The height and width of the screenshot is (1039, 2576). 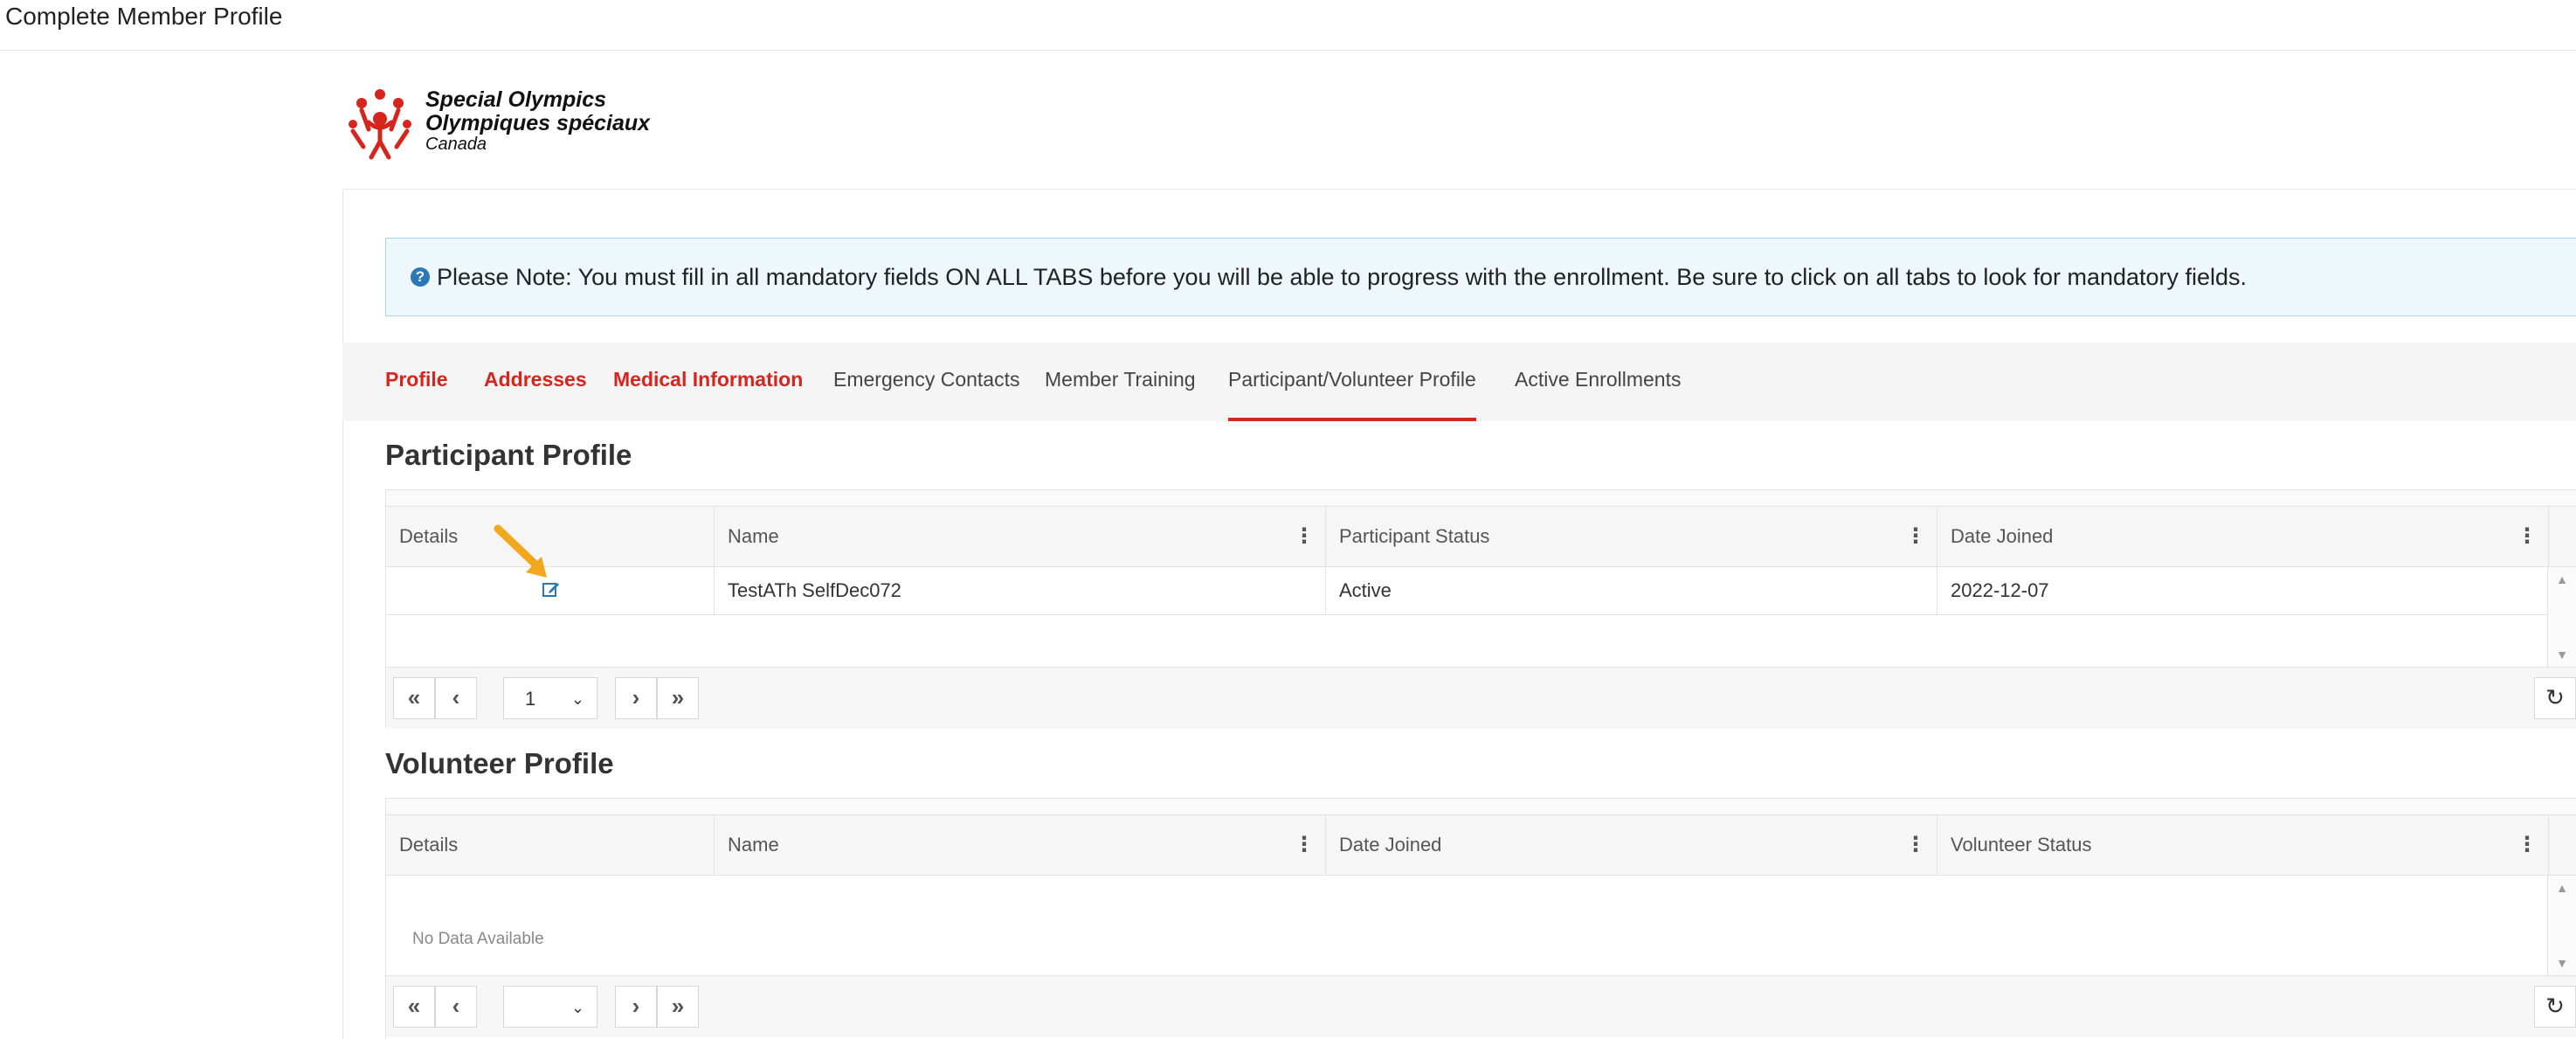 I want to click on date-joined-cell: 2022-12-07, so click(x=2000, y=590).